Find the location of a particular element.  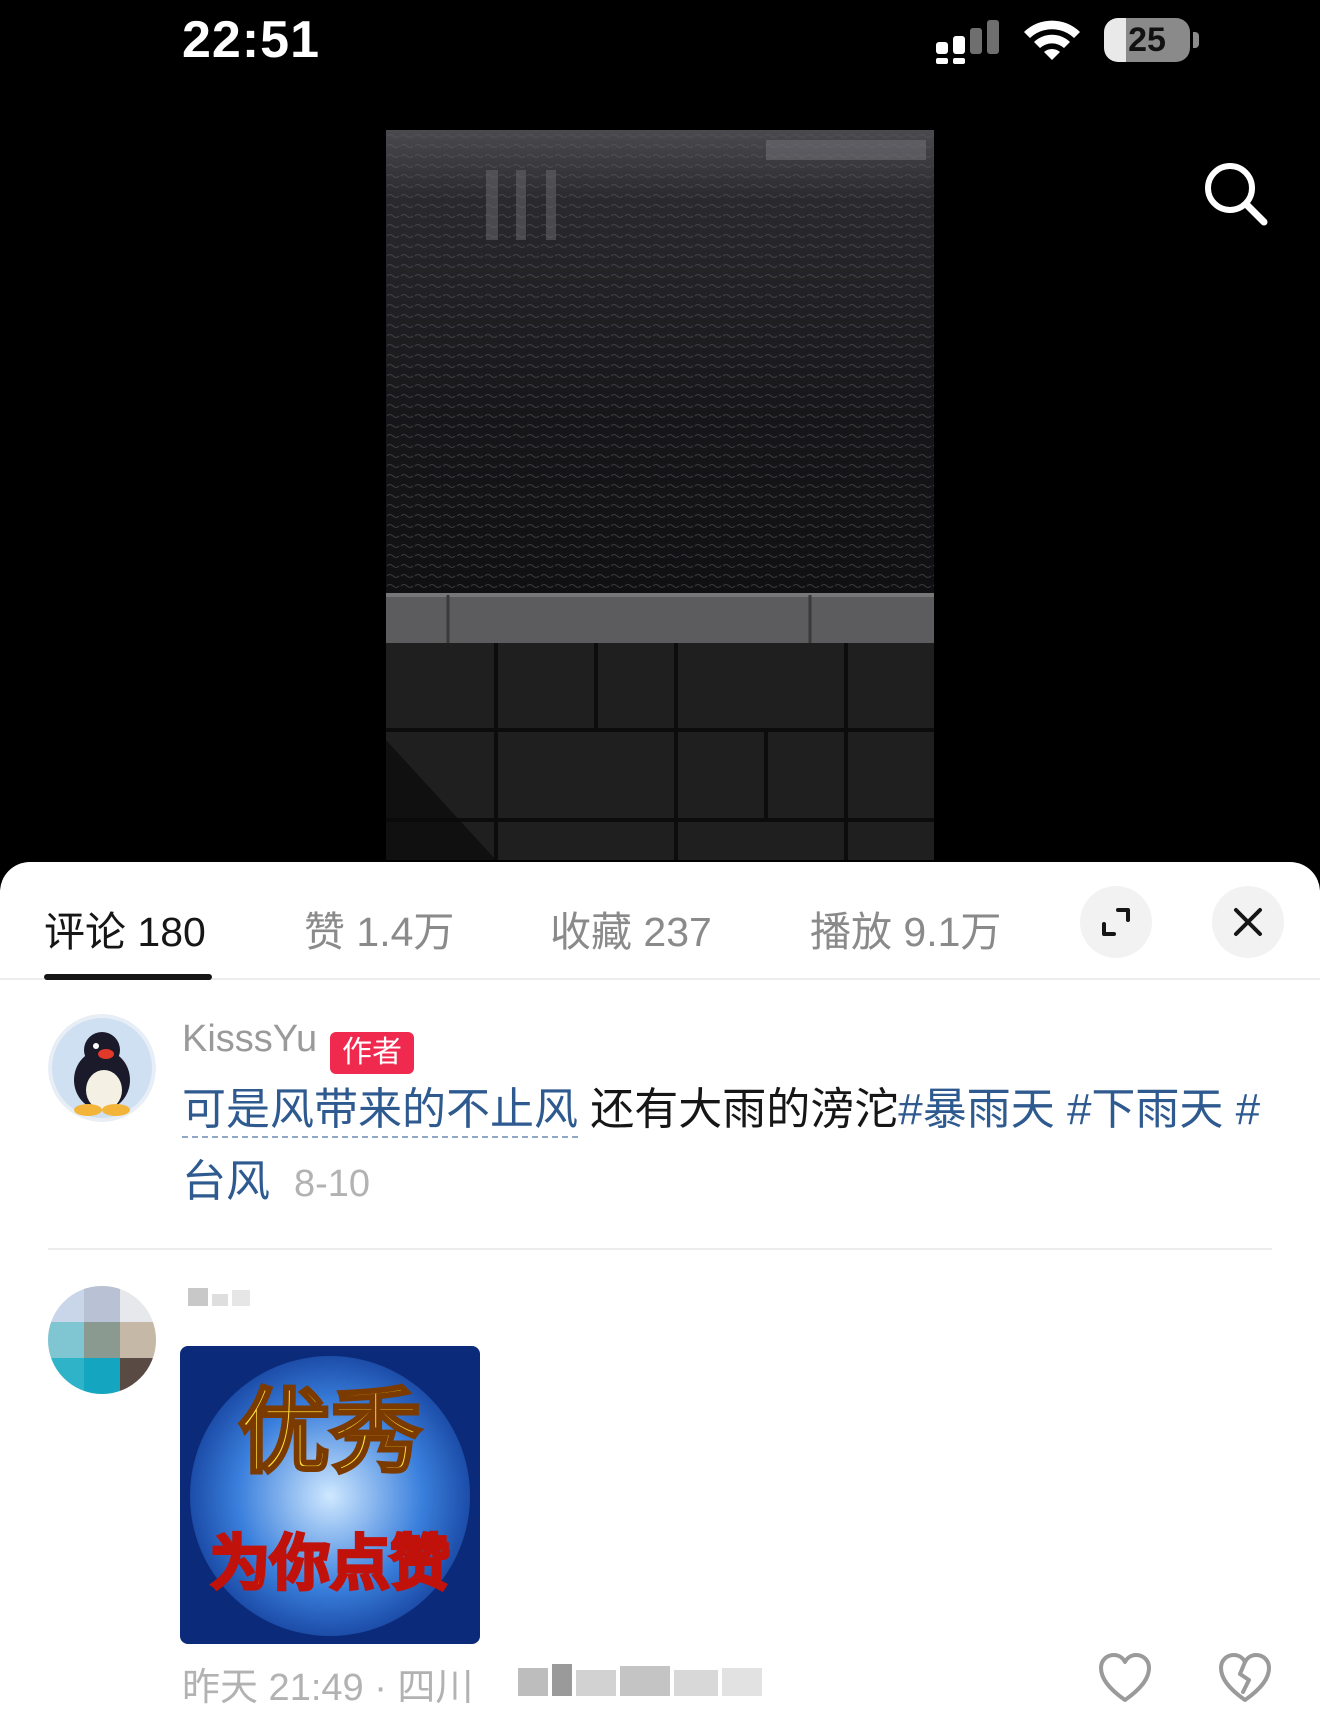

obscured-text is located at coordinates (640, 1680).